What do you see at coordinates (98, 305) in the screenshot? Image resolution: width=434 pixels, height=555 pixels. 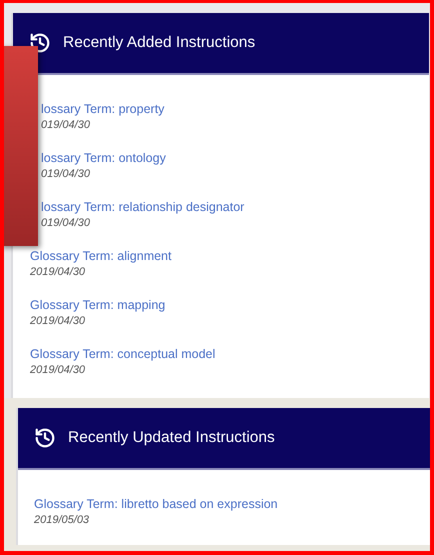 I see `instruction-link: Glossary Term: mapping` at bounding box center [98, 305].